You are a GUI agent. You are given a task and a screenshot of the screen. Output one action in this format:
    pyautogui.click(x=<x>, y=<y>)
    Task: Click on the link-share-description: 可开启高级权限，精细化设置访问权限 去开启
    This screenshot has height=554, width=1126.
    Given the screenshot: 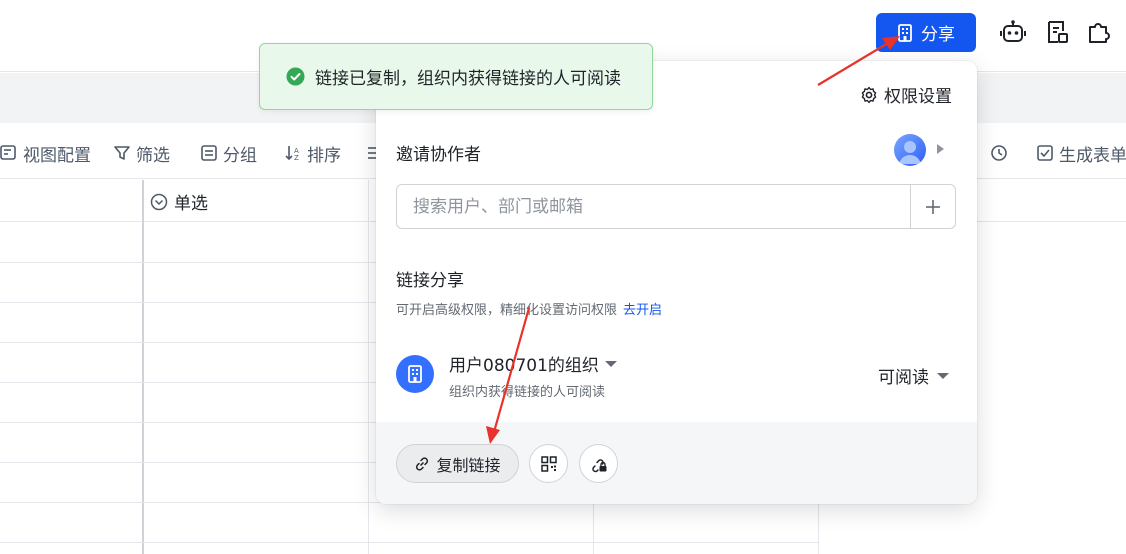 What is the action you would take?
    pyautogui.click(x=529, y=308)
    